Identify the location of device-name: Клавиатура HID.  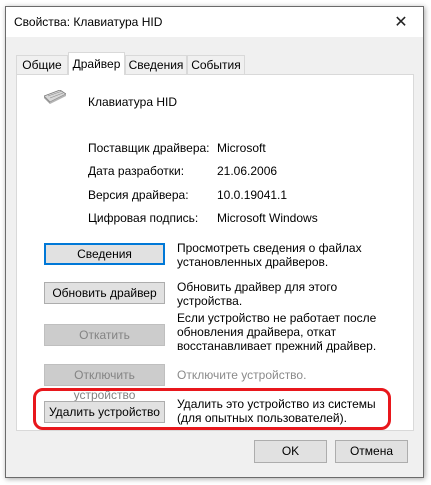
(132, 102).